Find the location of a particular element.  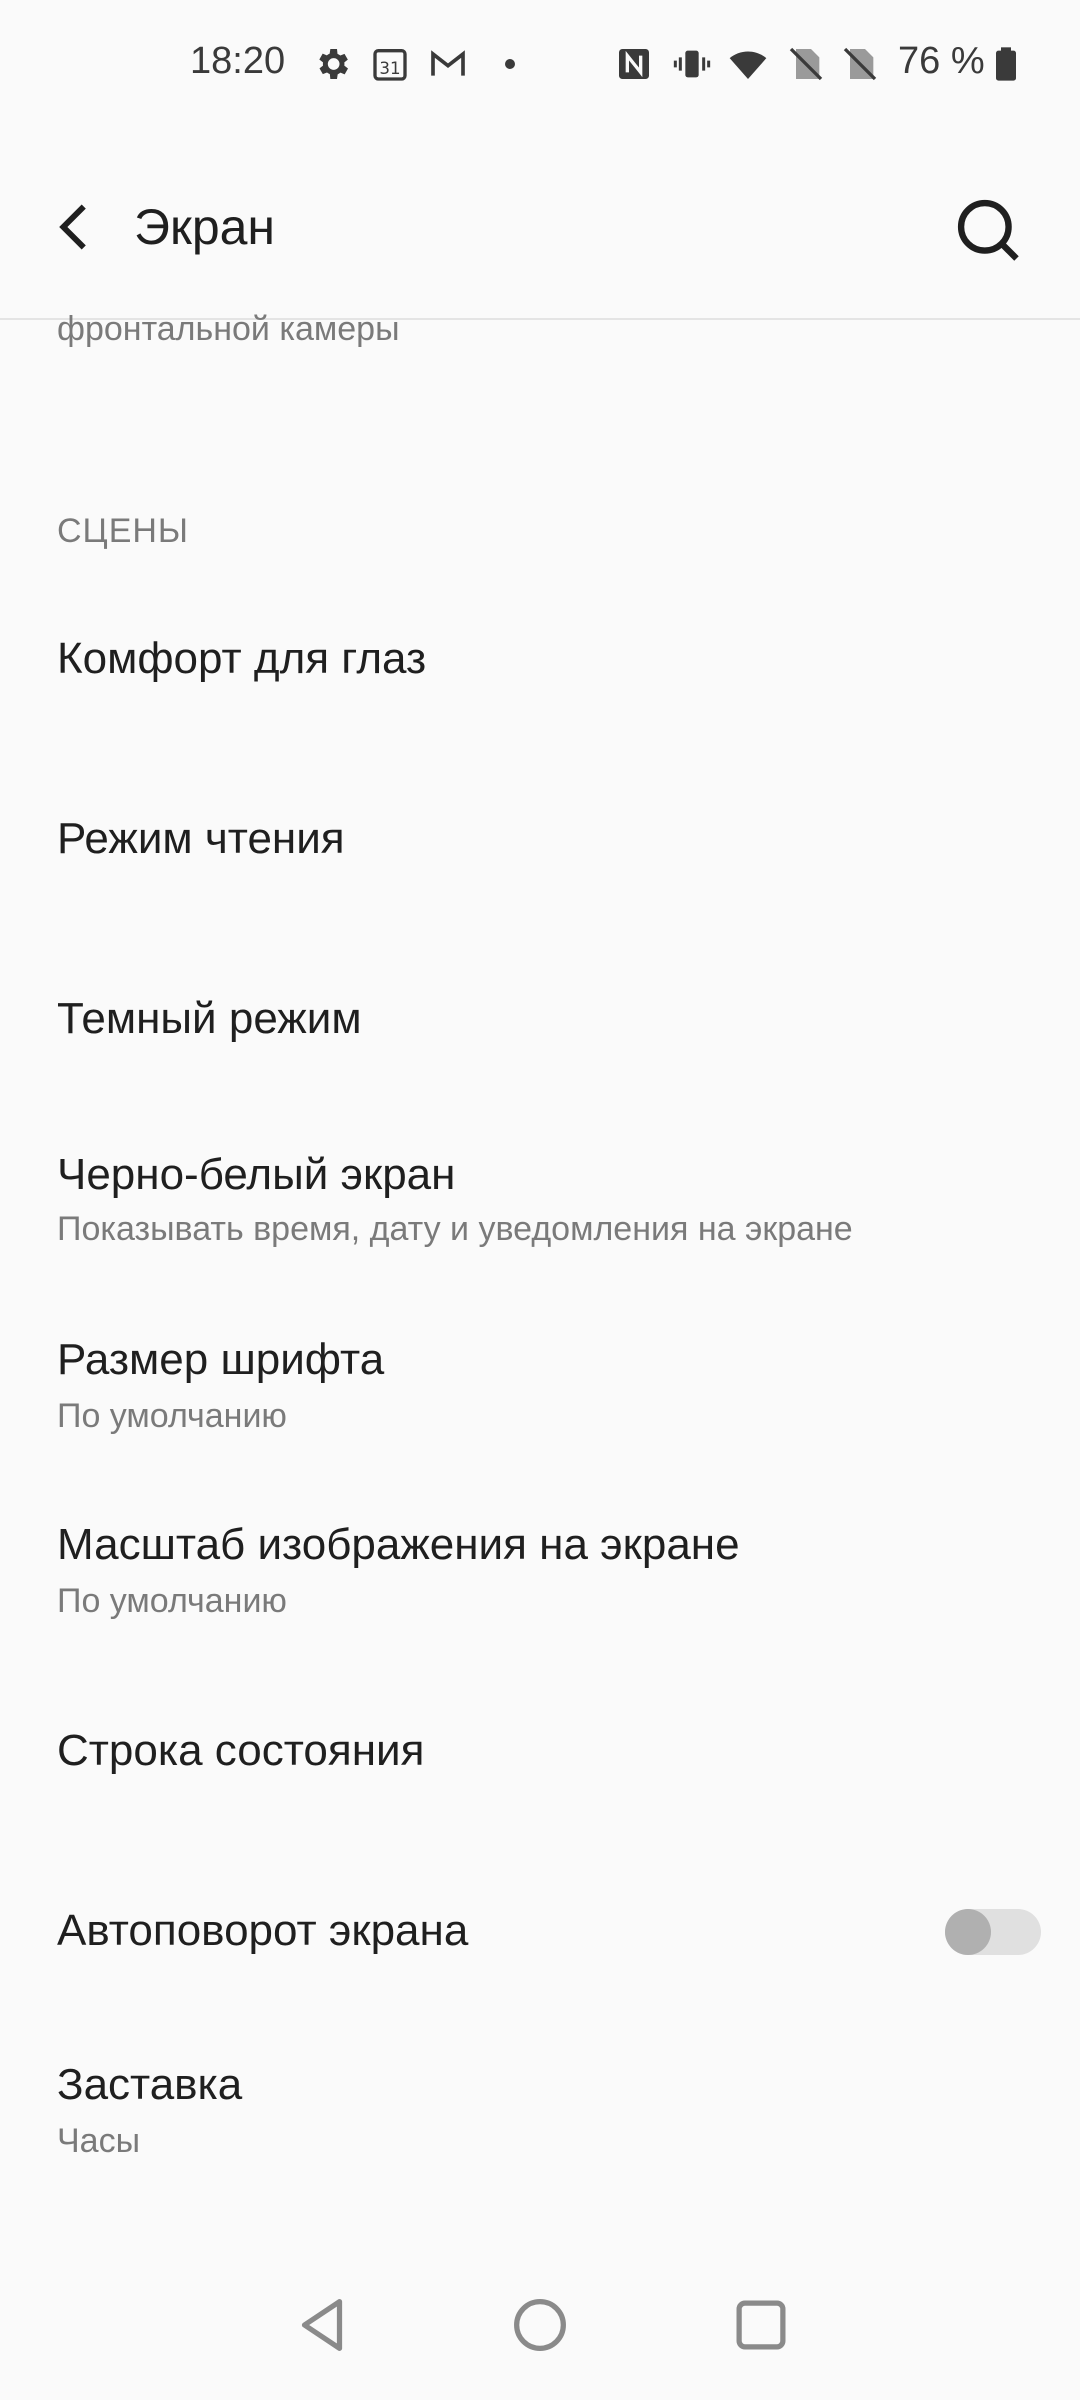

toggle-knob is located at coordinates (968, 1932).